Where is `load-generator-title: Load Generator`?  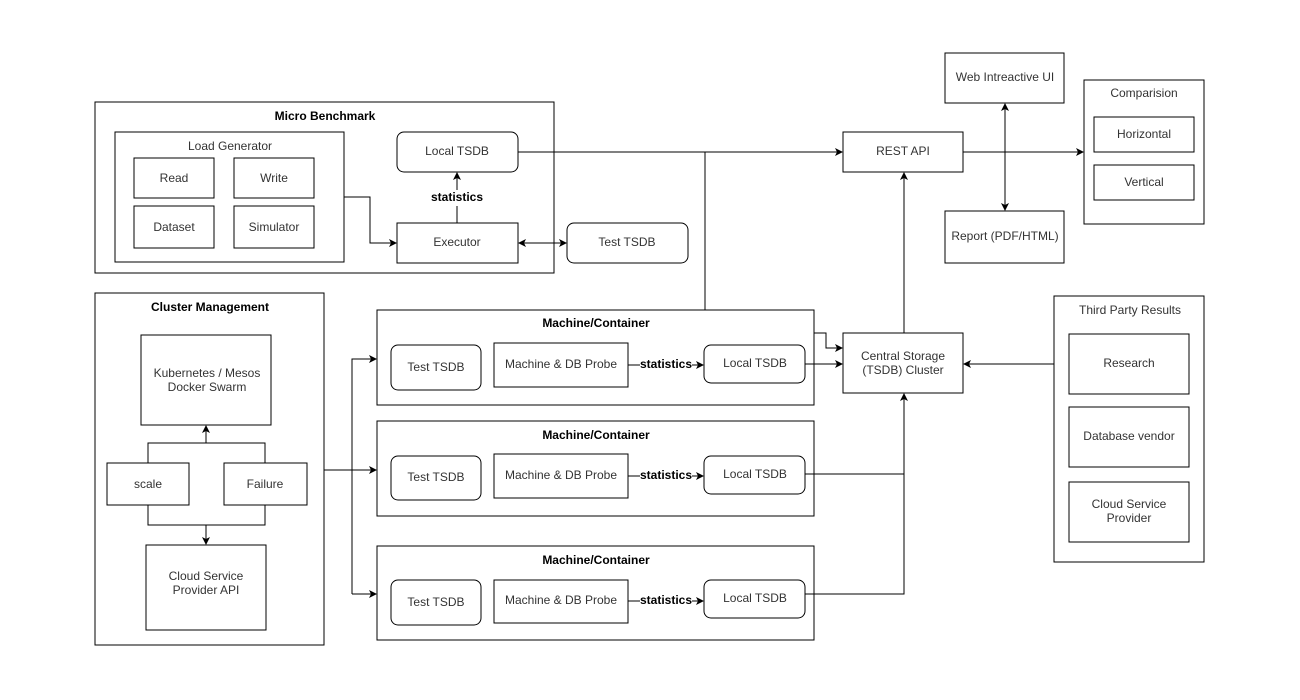
load-generator-title: Load Generator is located at coordinates (230, 146).